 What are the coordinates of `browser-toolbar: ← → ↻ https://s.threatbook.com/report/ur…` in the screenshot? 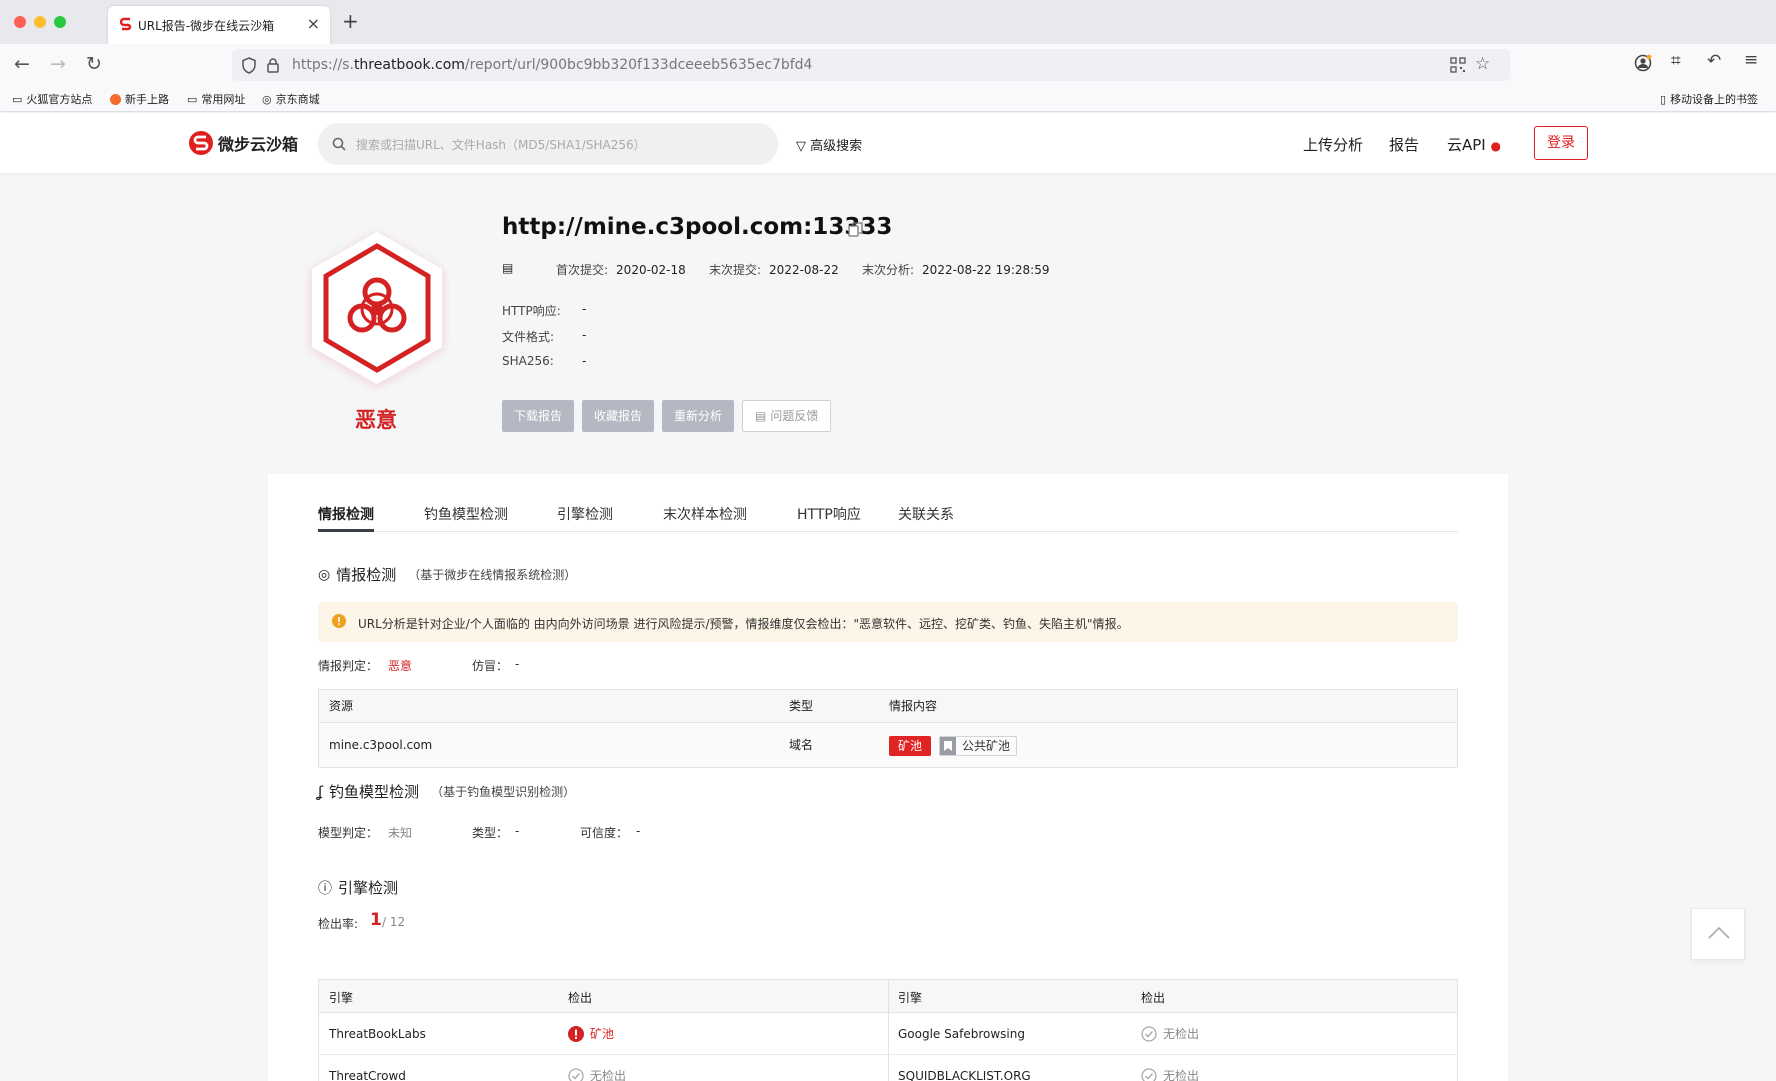 It's located at (888, 65).